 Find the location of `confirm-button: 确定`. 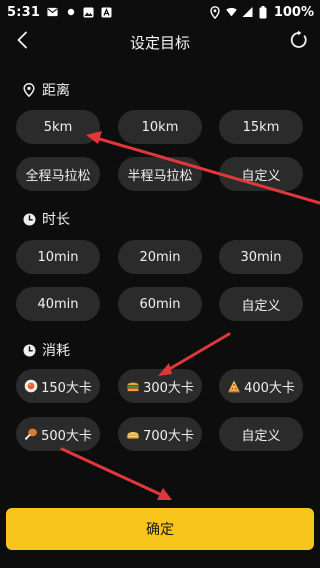

confirm-button: 确定 is located at coordinates (160, 529).